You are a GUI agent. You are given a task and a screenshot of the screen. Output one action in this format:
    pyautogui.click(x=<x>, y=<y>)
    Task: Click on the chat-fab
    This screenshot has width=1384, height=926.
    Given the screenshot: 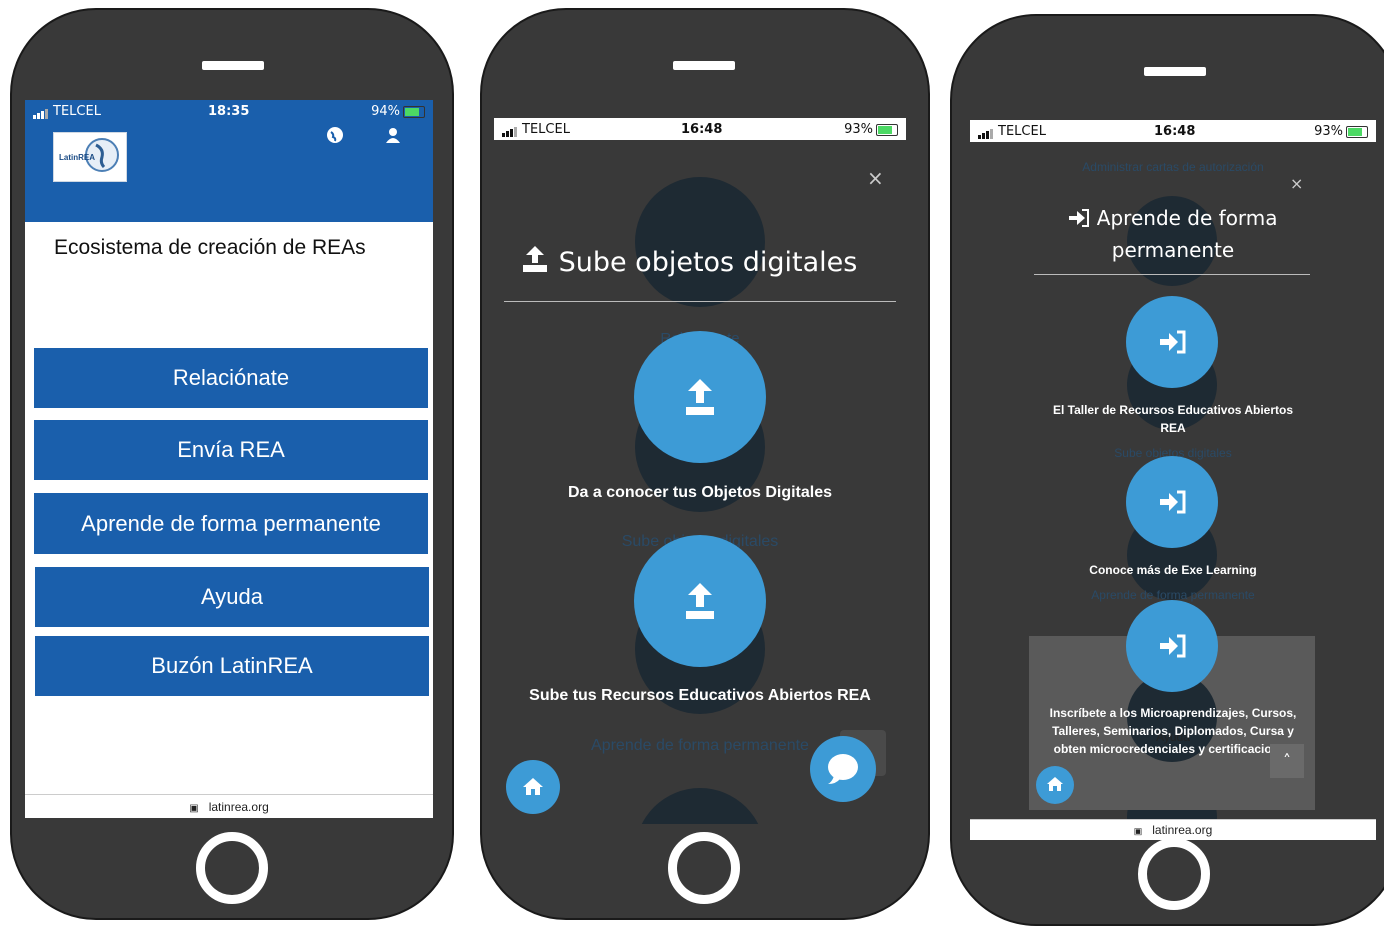 What is the action you would take?
    pyautogui.click(x=843, y=769)
    